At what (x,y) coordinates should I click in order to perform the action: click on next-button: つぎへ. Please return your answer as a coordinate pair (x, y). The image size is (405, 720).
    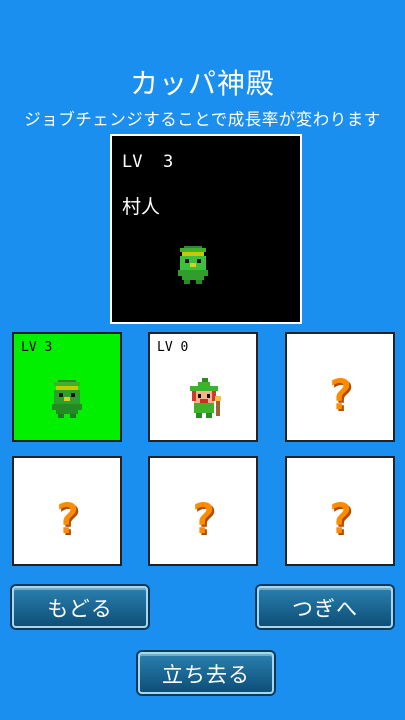
    Looking at the image, I should click on (325, 607).